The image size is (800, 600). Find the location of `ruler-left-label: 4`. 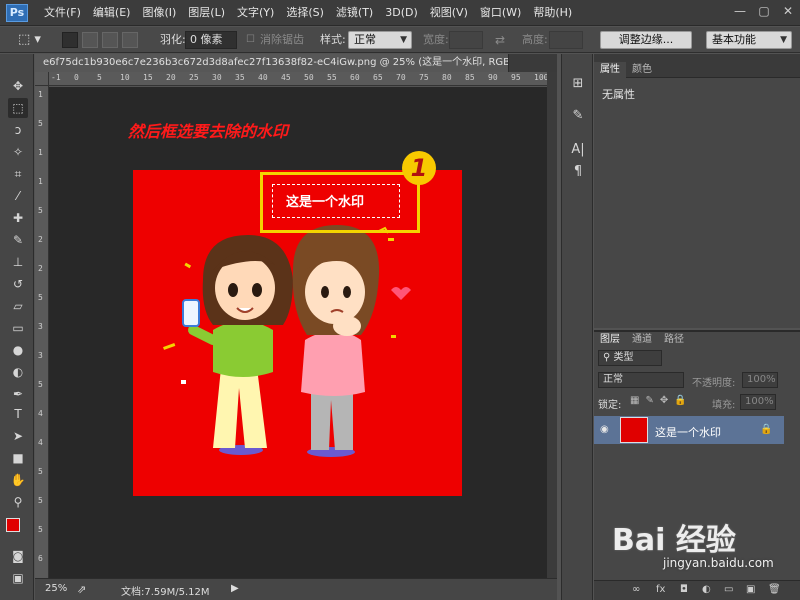

ruler-left-label: 4 is located at coordinates (40, 413).